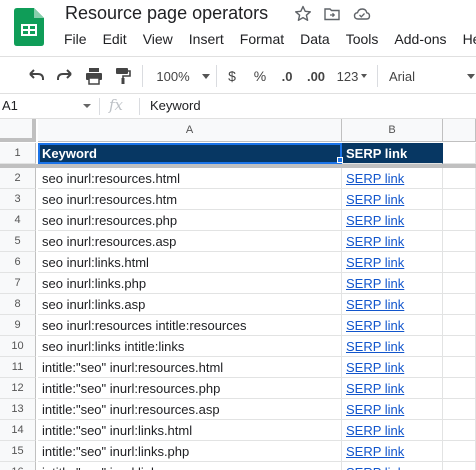 This screenshot has height=470, width=476. Describe the element at coordinates (18, 220) in the screenshot. I see `row-header: 4` at that location.